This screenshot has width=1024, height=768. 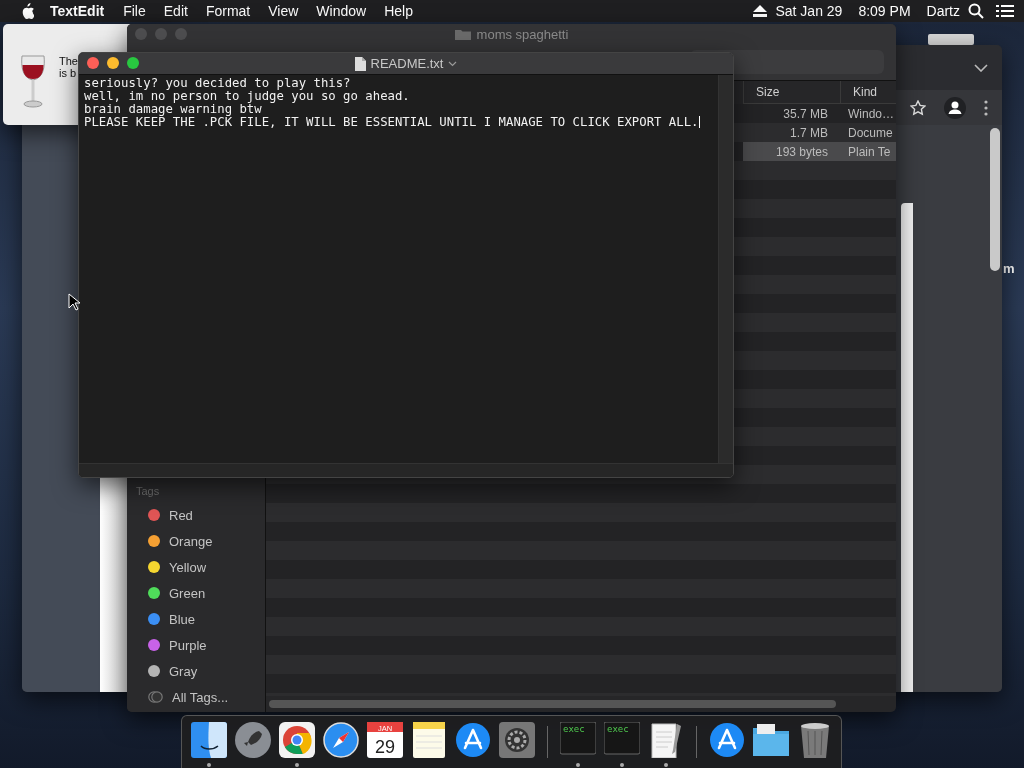 I want to click on compass-icon, so click(x=340, y=740).